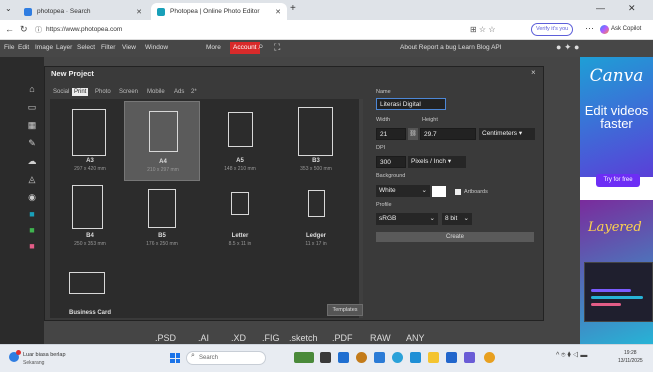 This screenshot has width=653, height=372. I want to click on tab-mobile: Mobile, so click(156, 92).